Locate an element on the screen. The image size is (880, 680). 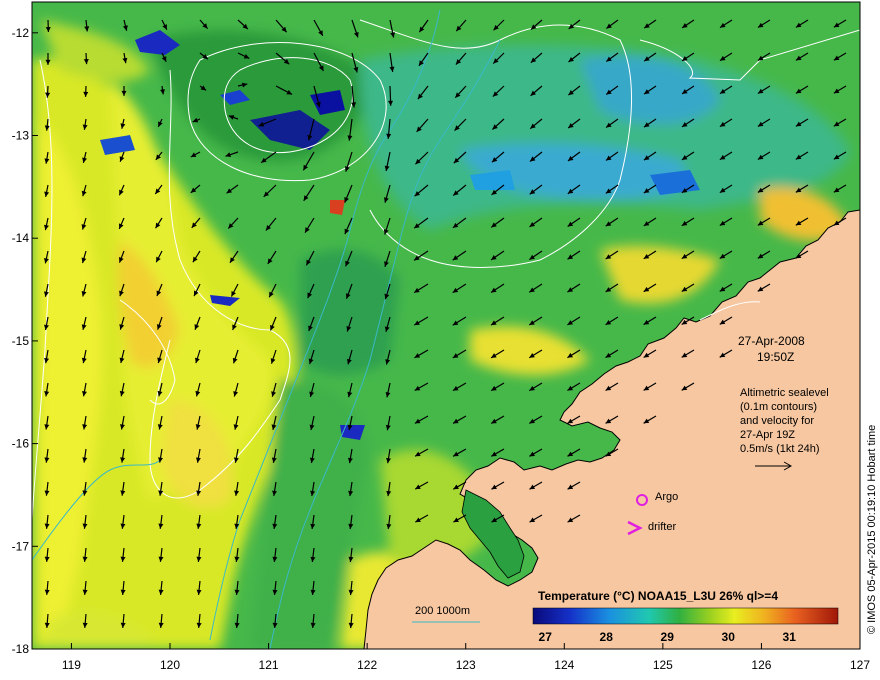
lon-tick-label: 119 is located at coordinates (71, 665).